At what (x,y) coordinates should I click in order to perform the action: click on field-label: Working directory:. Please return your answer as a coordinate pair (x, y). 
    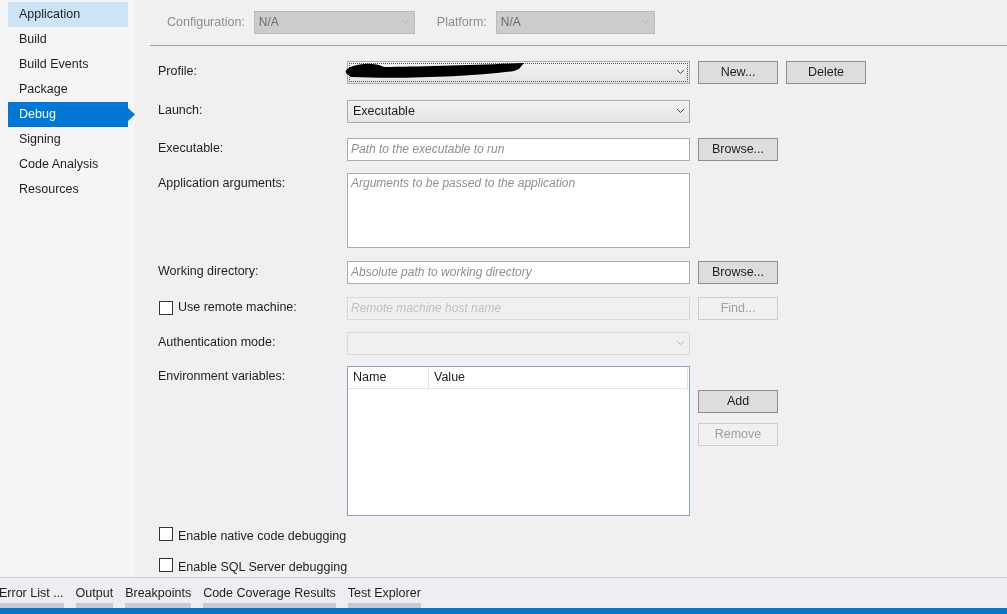
    Looking at the image, I should click on (208, 272).